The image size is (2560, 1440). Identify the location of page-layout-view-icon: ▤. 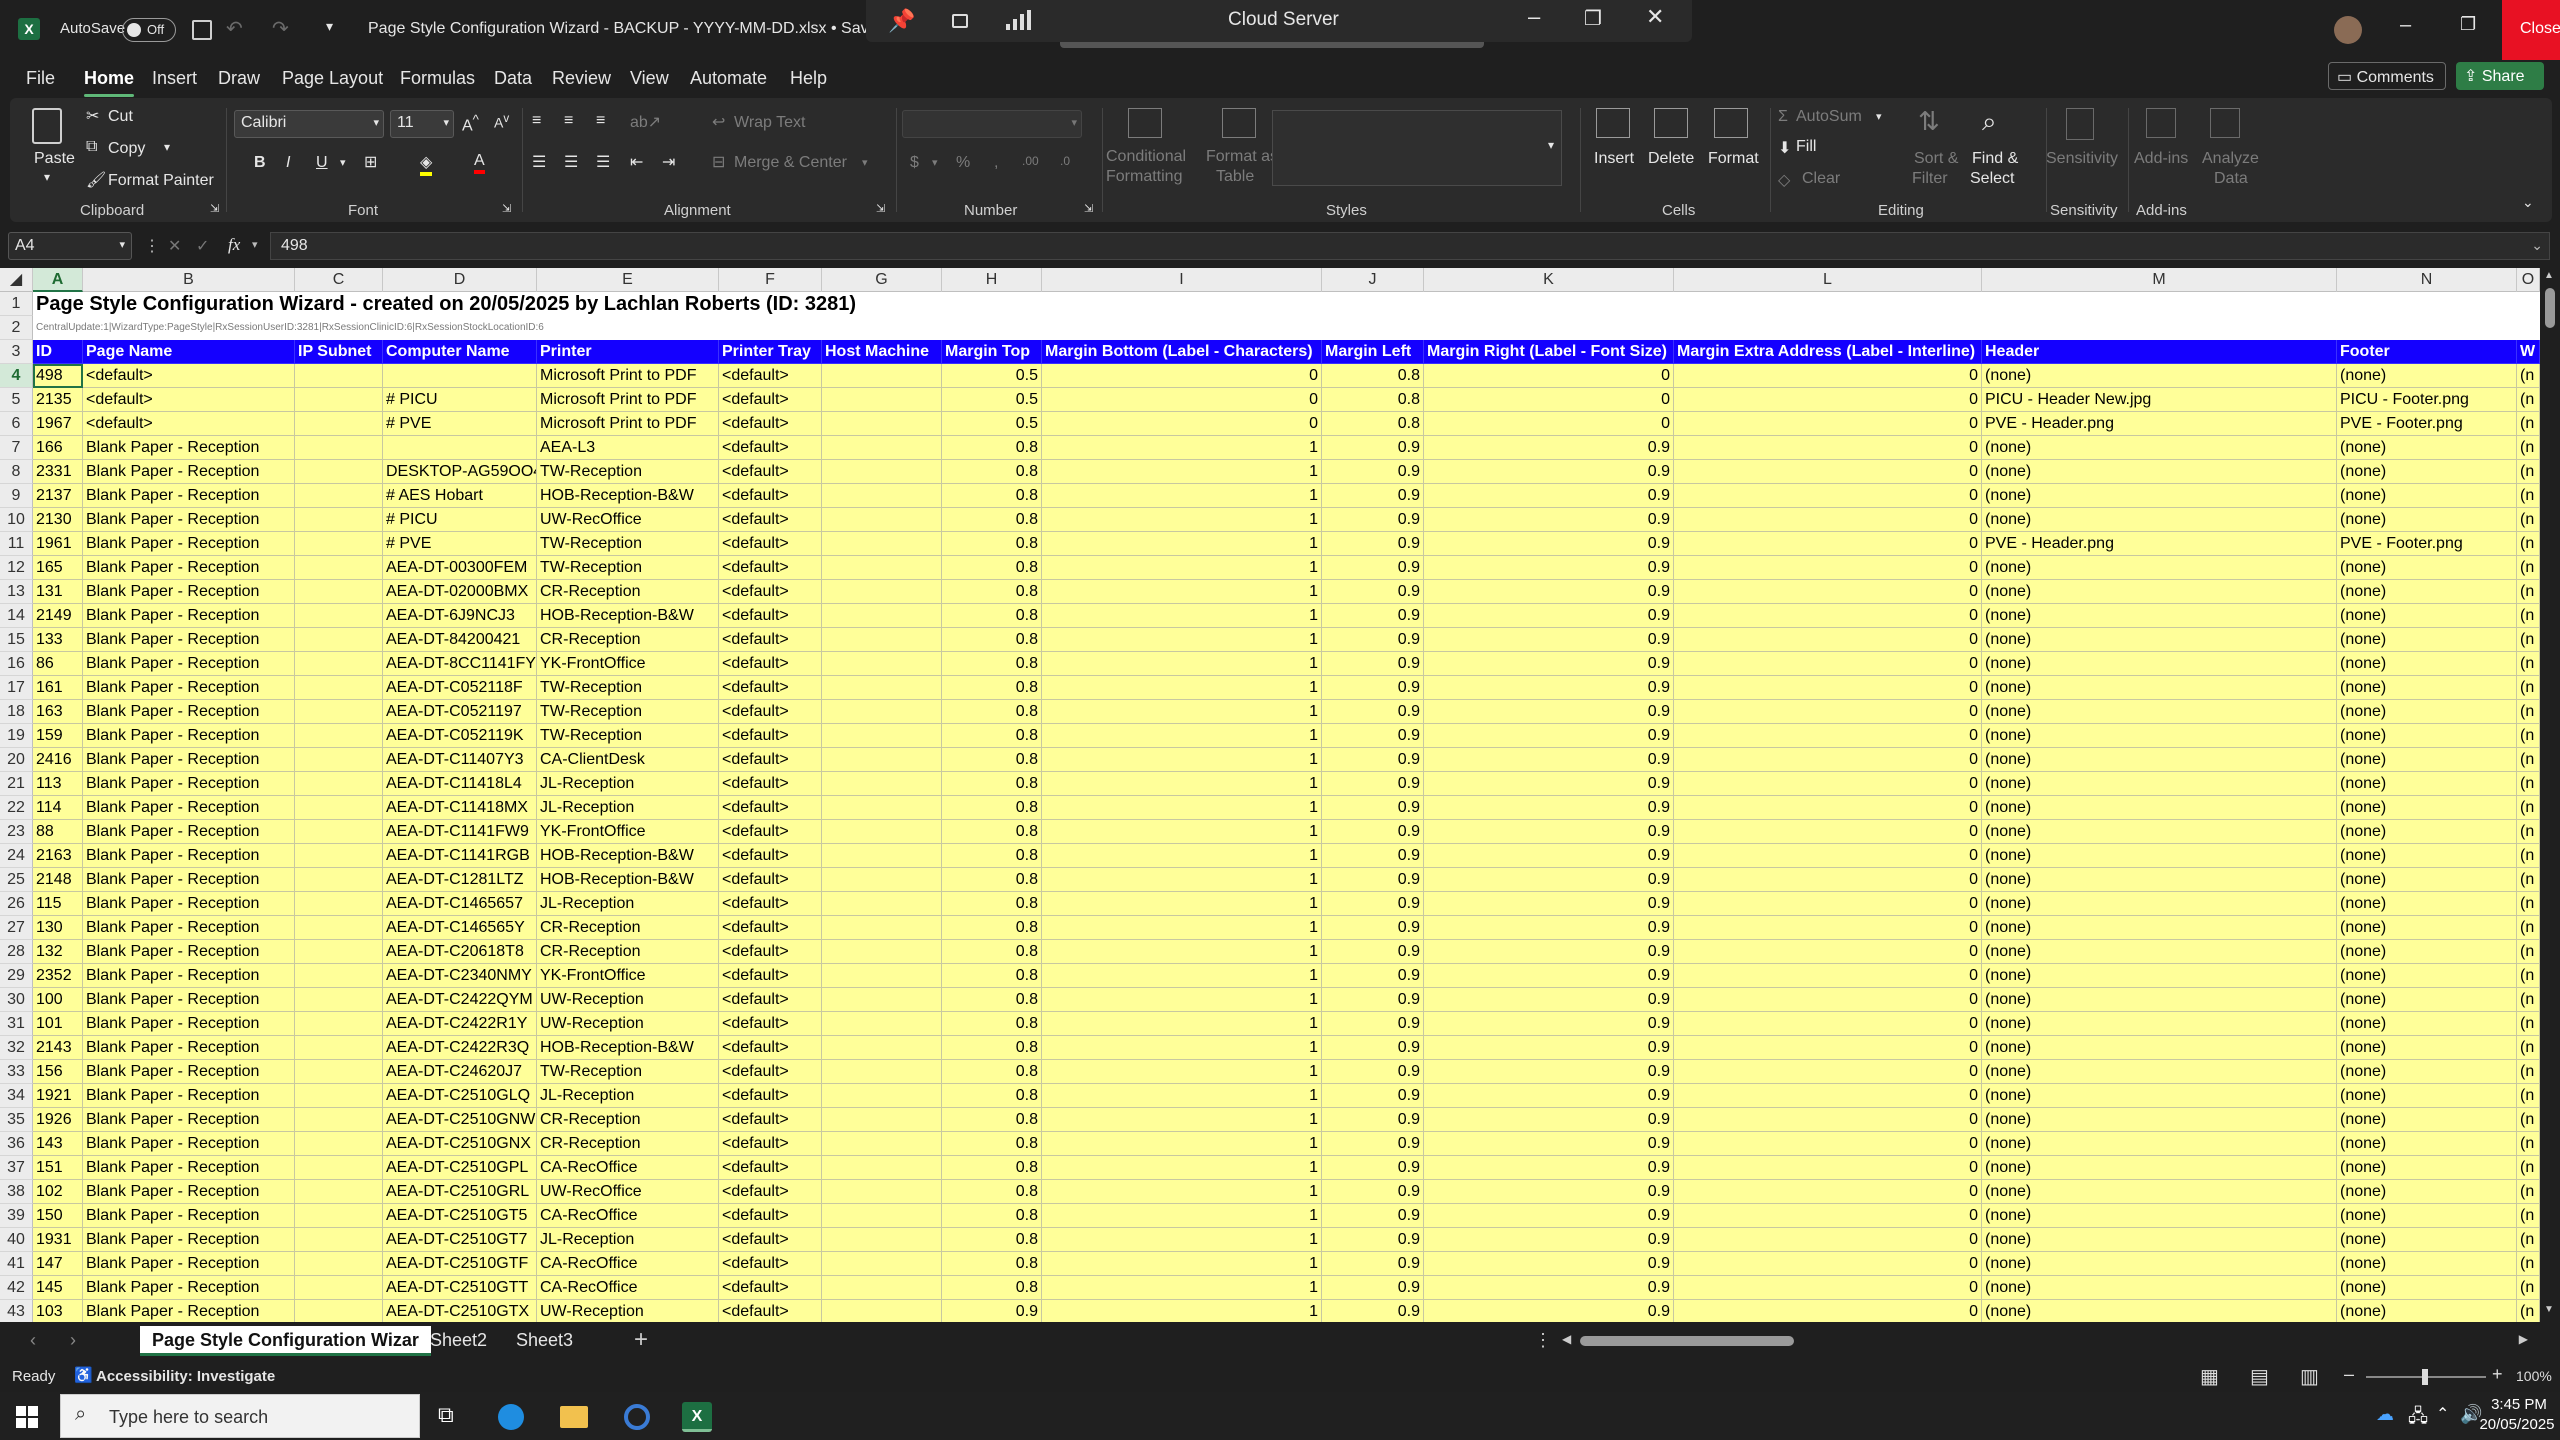
(2259, 1376).